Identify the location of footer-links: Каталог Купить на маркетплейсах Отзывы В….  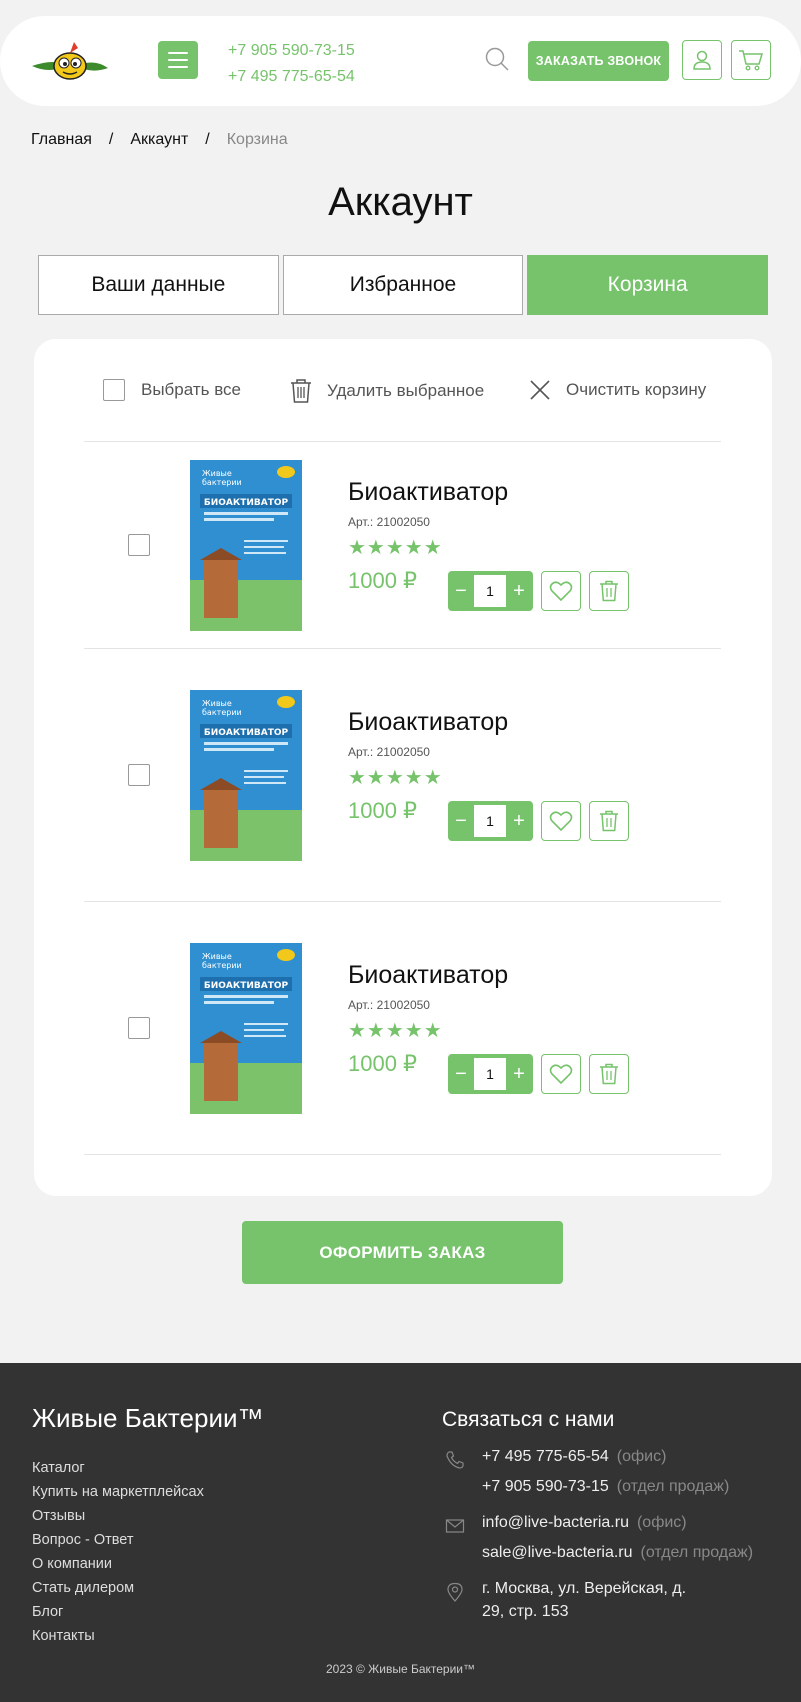
(118, 1552).